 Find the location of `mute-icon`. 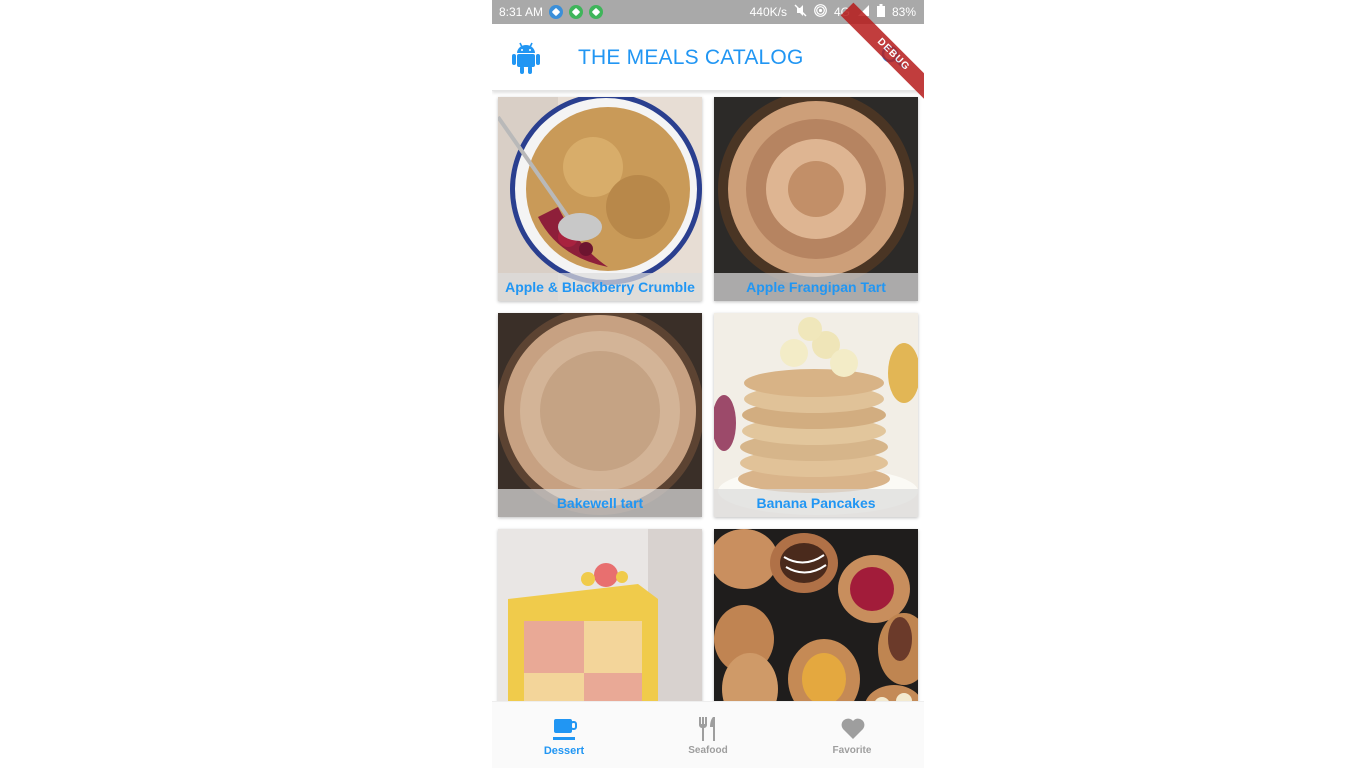

mute-icon is located at coordinates (800, 12).